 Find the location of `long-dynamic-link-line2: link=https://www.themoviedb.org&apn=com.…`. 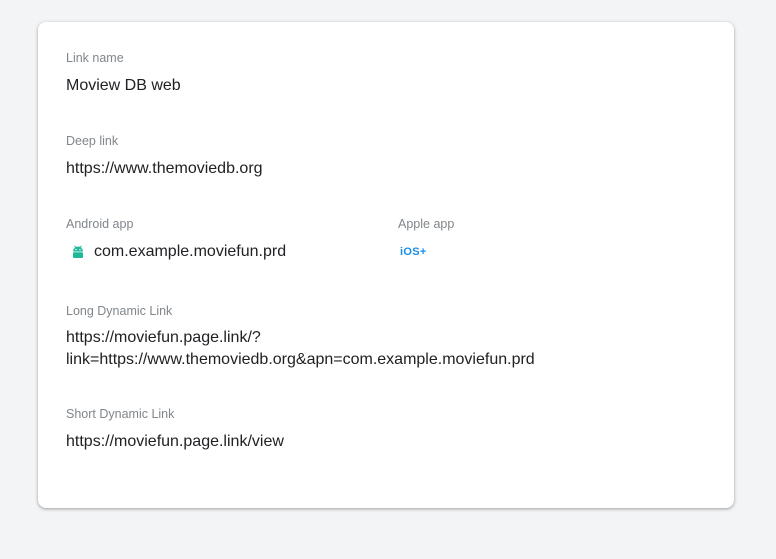

long-dynamic-link-line2: link=https://www.themoviedb.org&apn=com.… is located at coordinates (300, 359).